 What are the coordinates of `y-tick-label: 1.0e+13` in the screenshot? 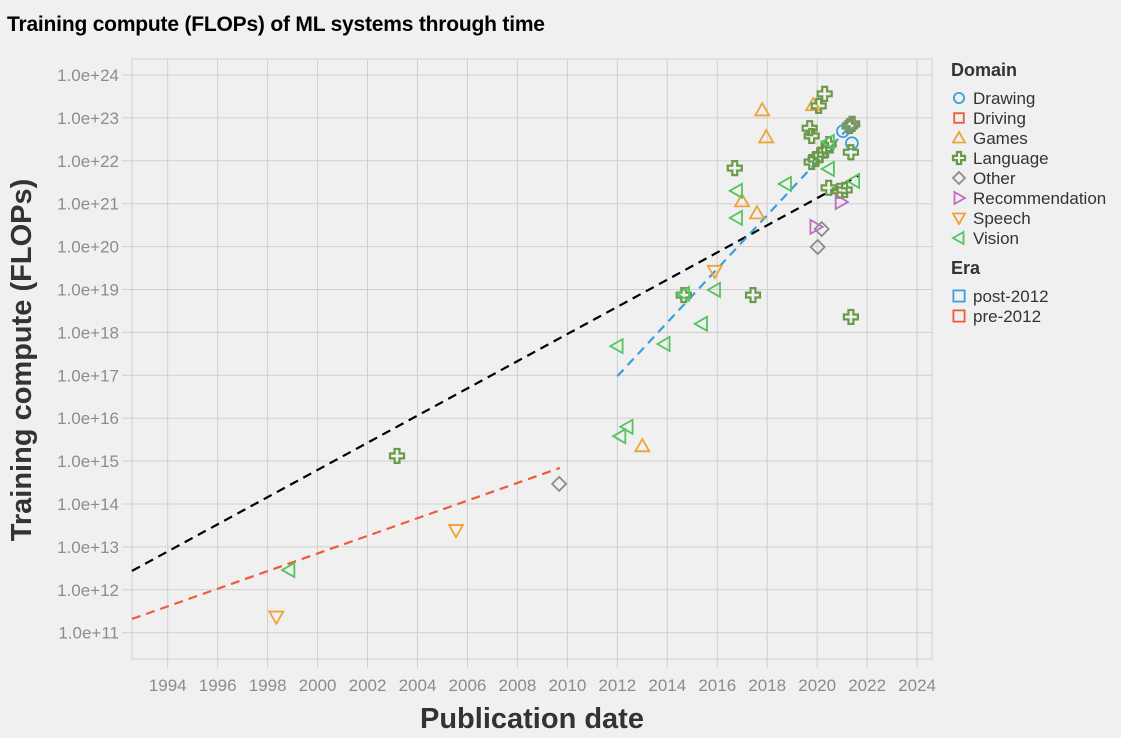 It's located at (88, 547).